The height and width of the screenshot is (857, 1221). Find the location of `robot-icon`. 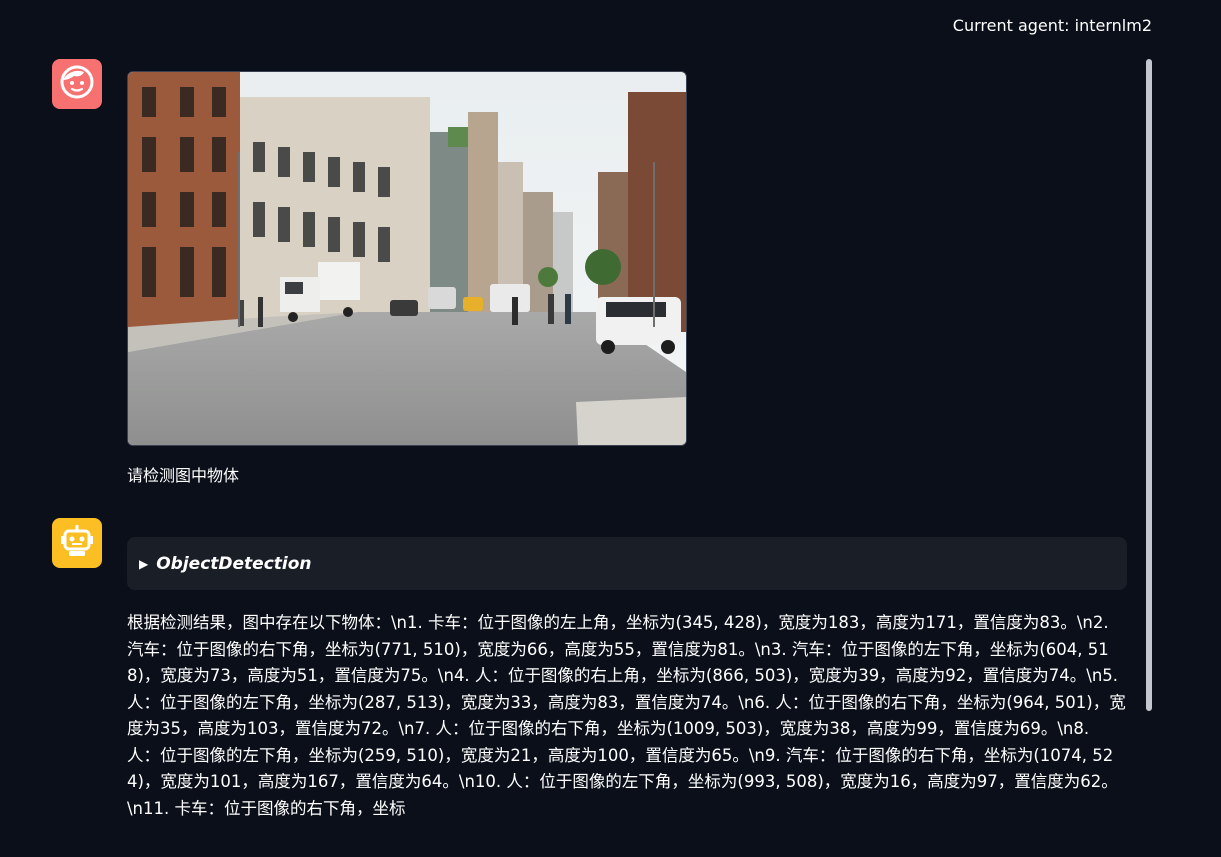

robot-icon is located at coordinates (77, 543).